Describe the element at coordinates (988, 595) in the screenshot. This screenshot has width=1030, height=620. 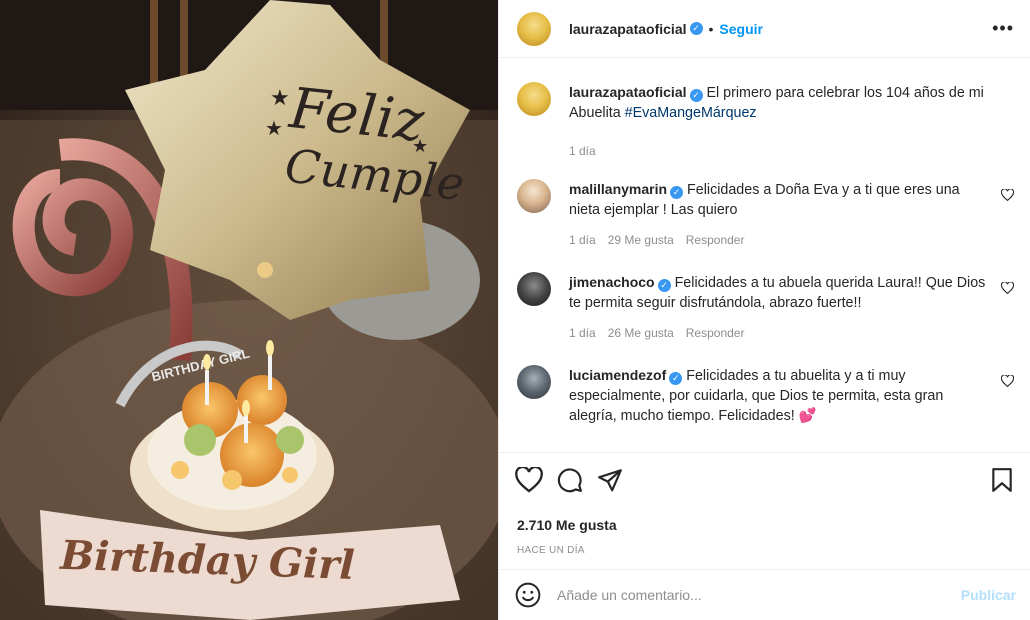
I see `publish-button: Publicar` at that location.